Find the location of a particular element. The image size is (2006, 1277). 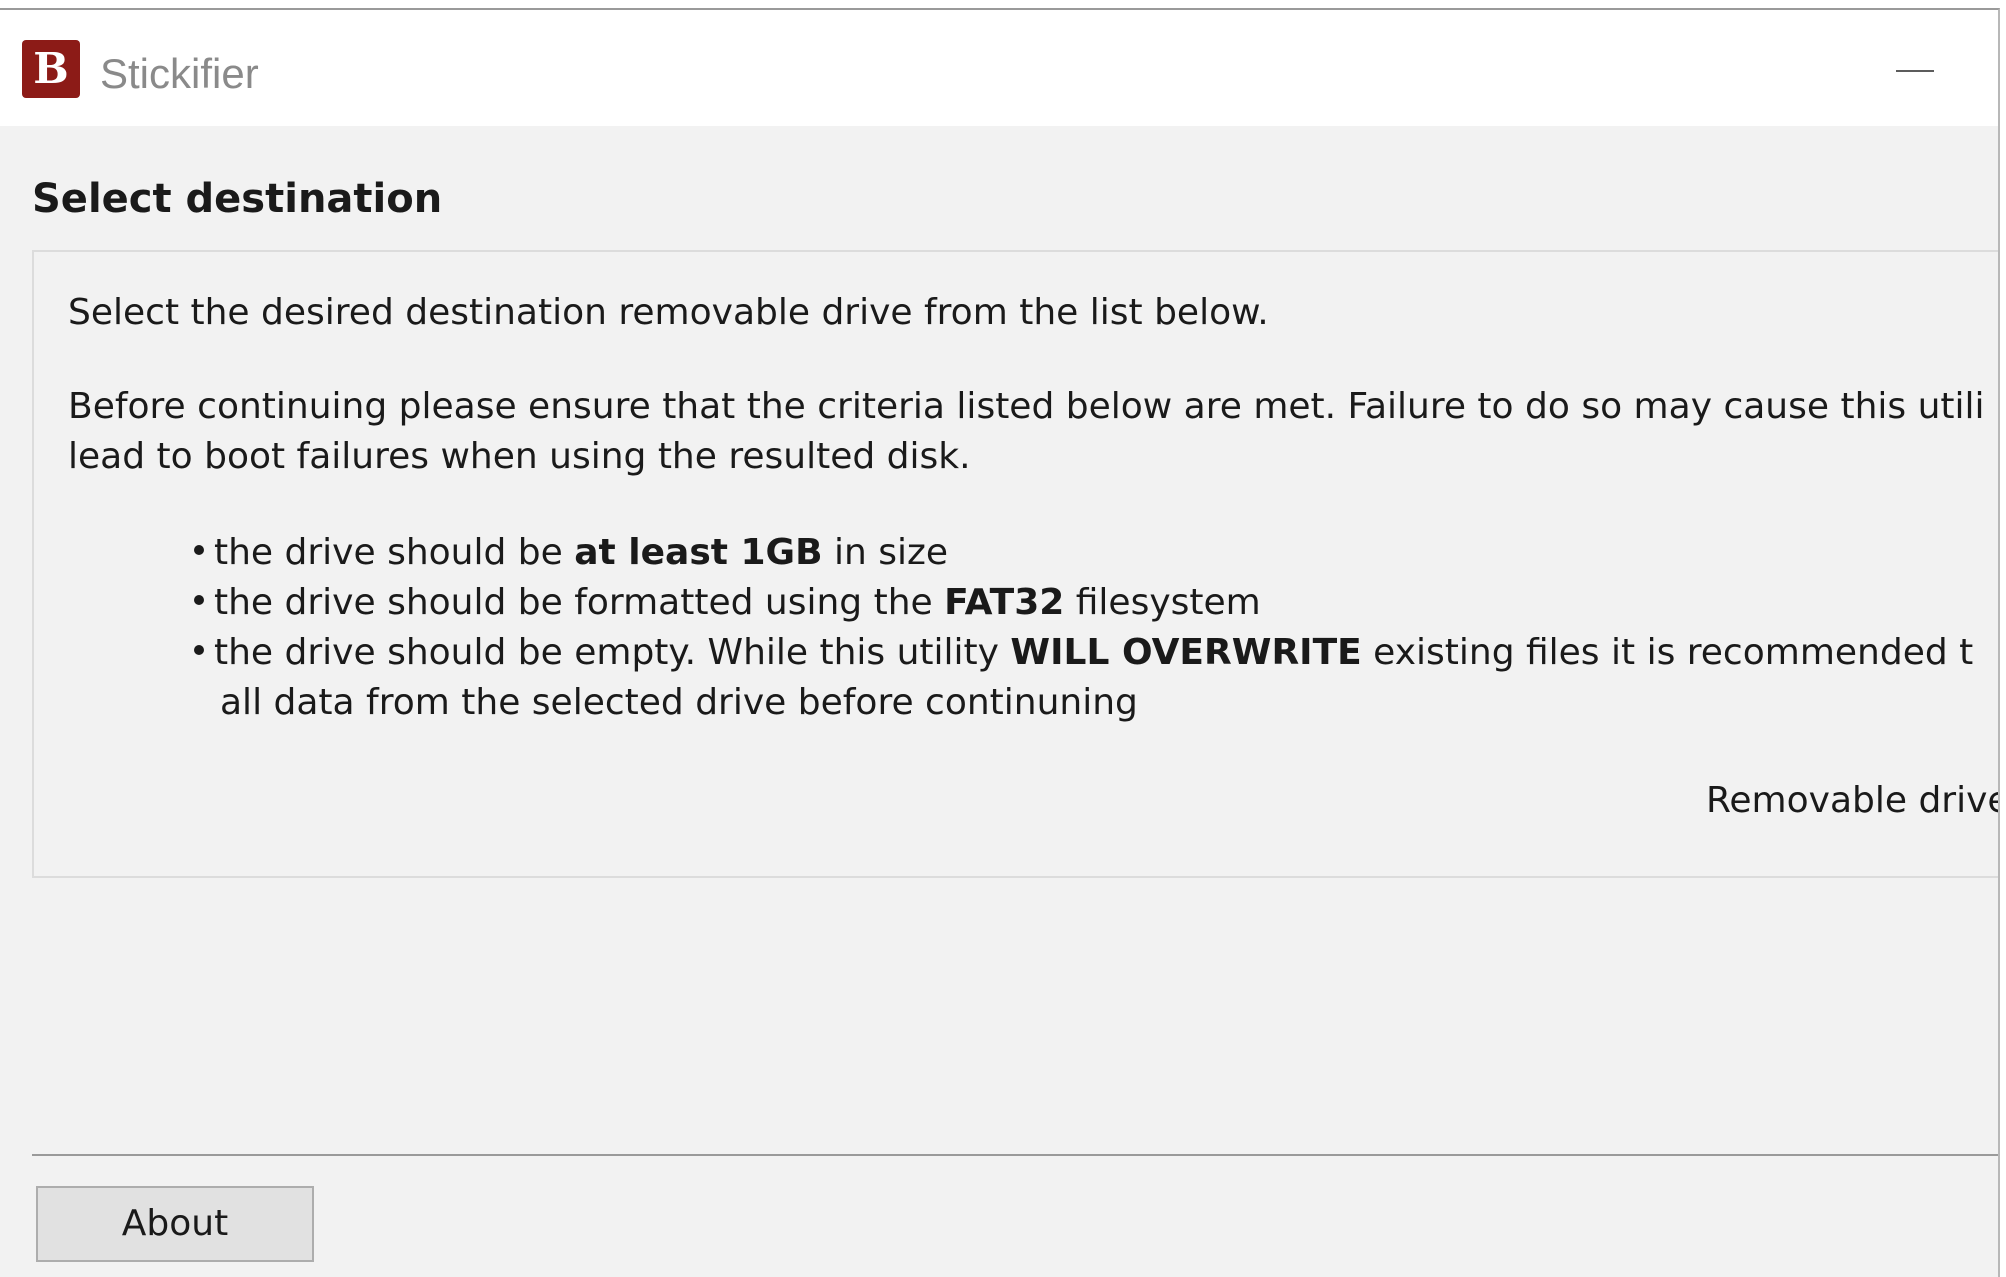

removable-drive-label: Removable drive is located at coordinates (1853, 800).